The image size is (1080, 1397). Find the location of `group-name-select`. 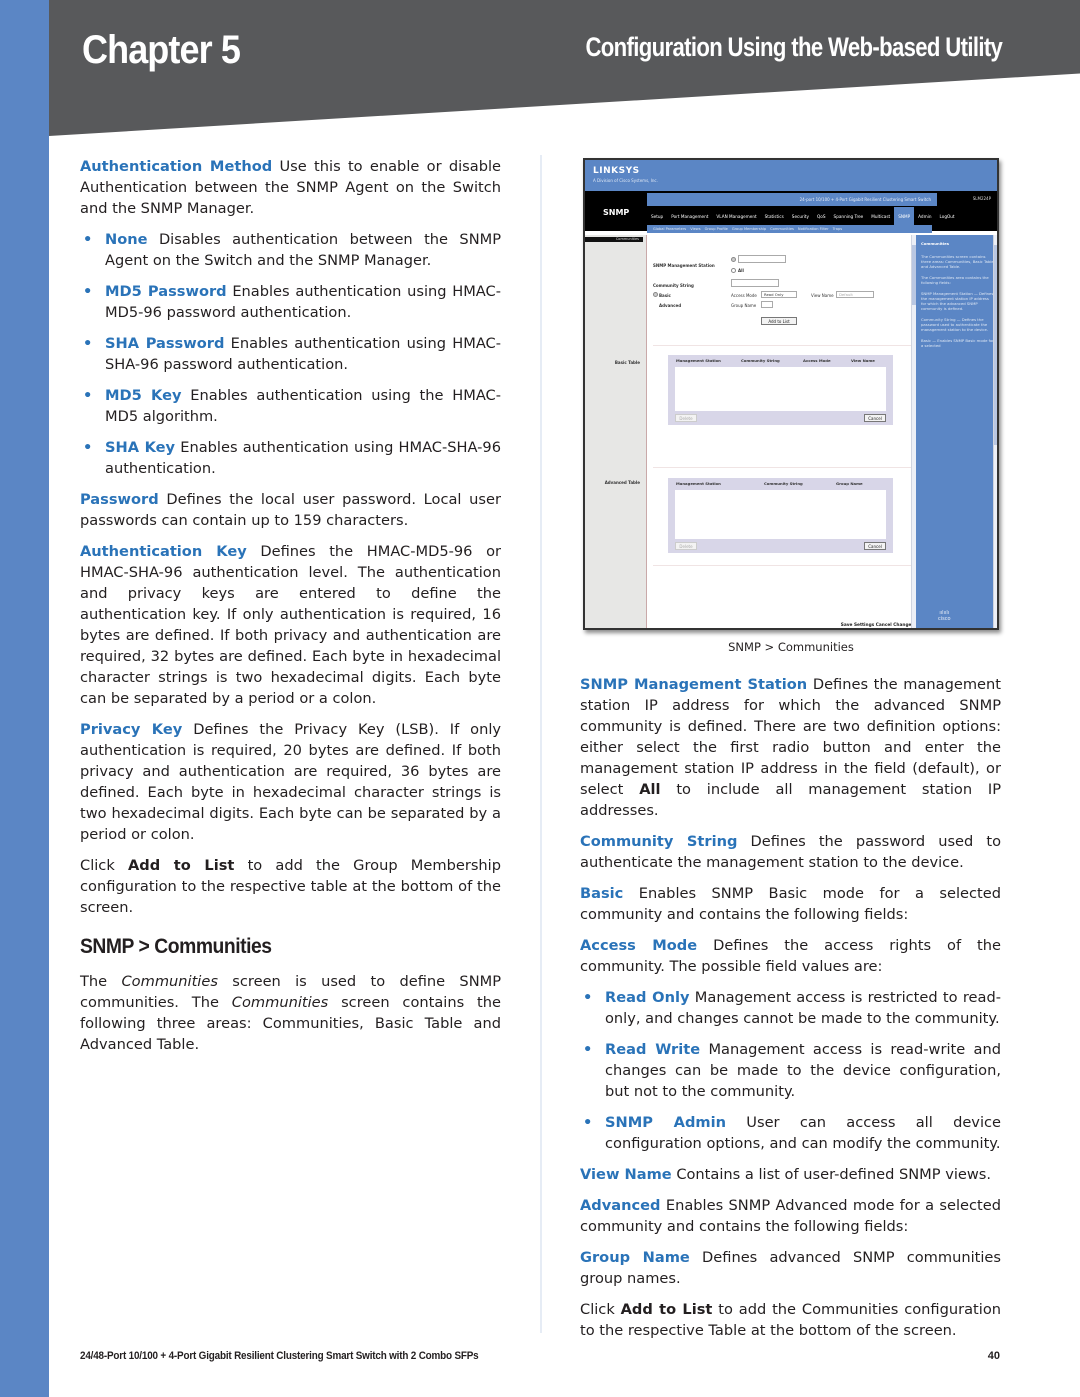

group-name-select is located at coordinates (767, 304).